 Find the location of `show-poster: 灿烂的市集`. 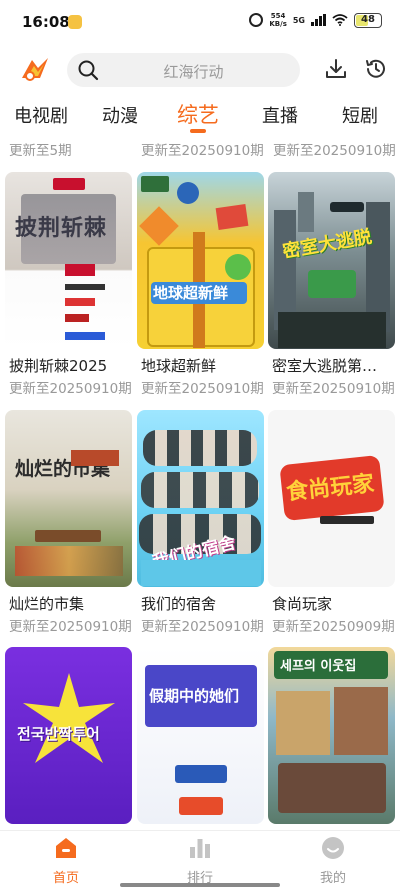

show-poster: 灿烂的市集 is located at coordinates (68, 498).